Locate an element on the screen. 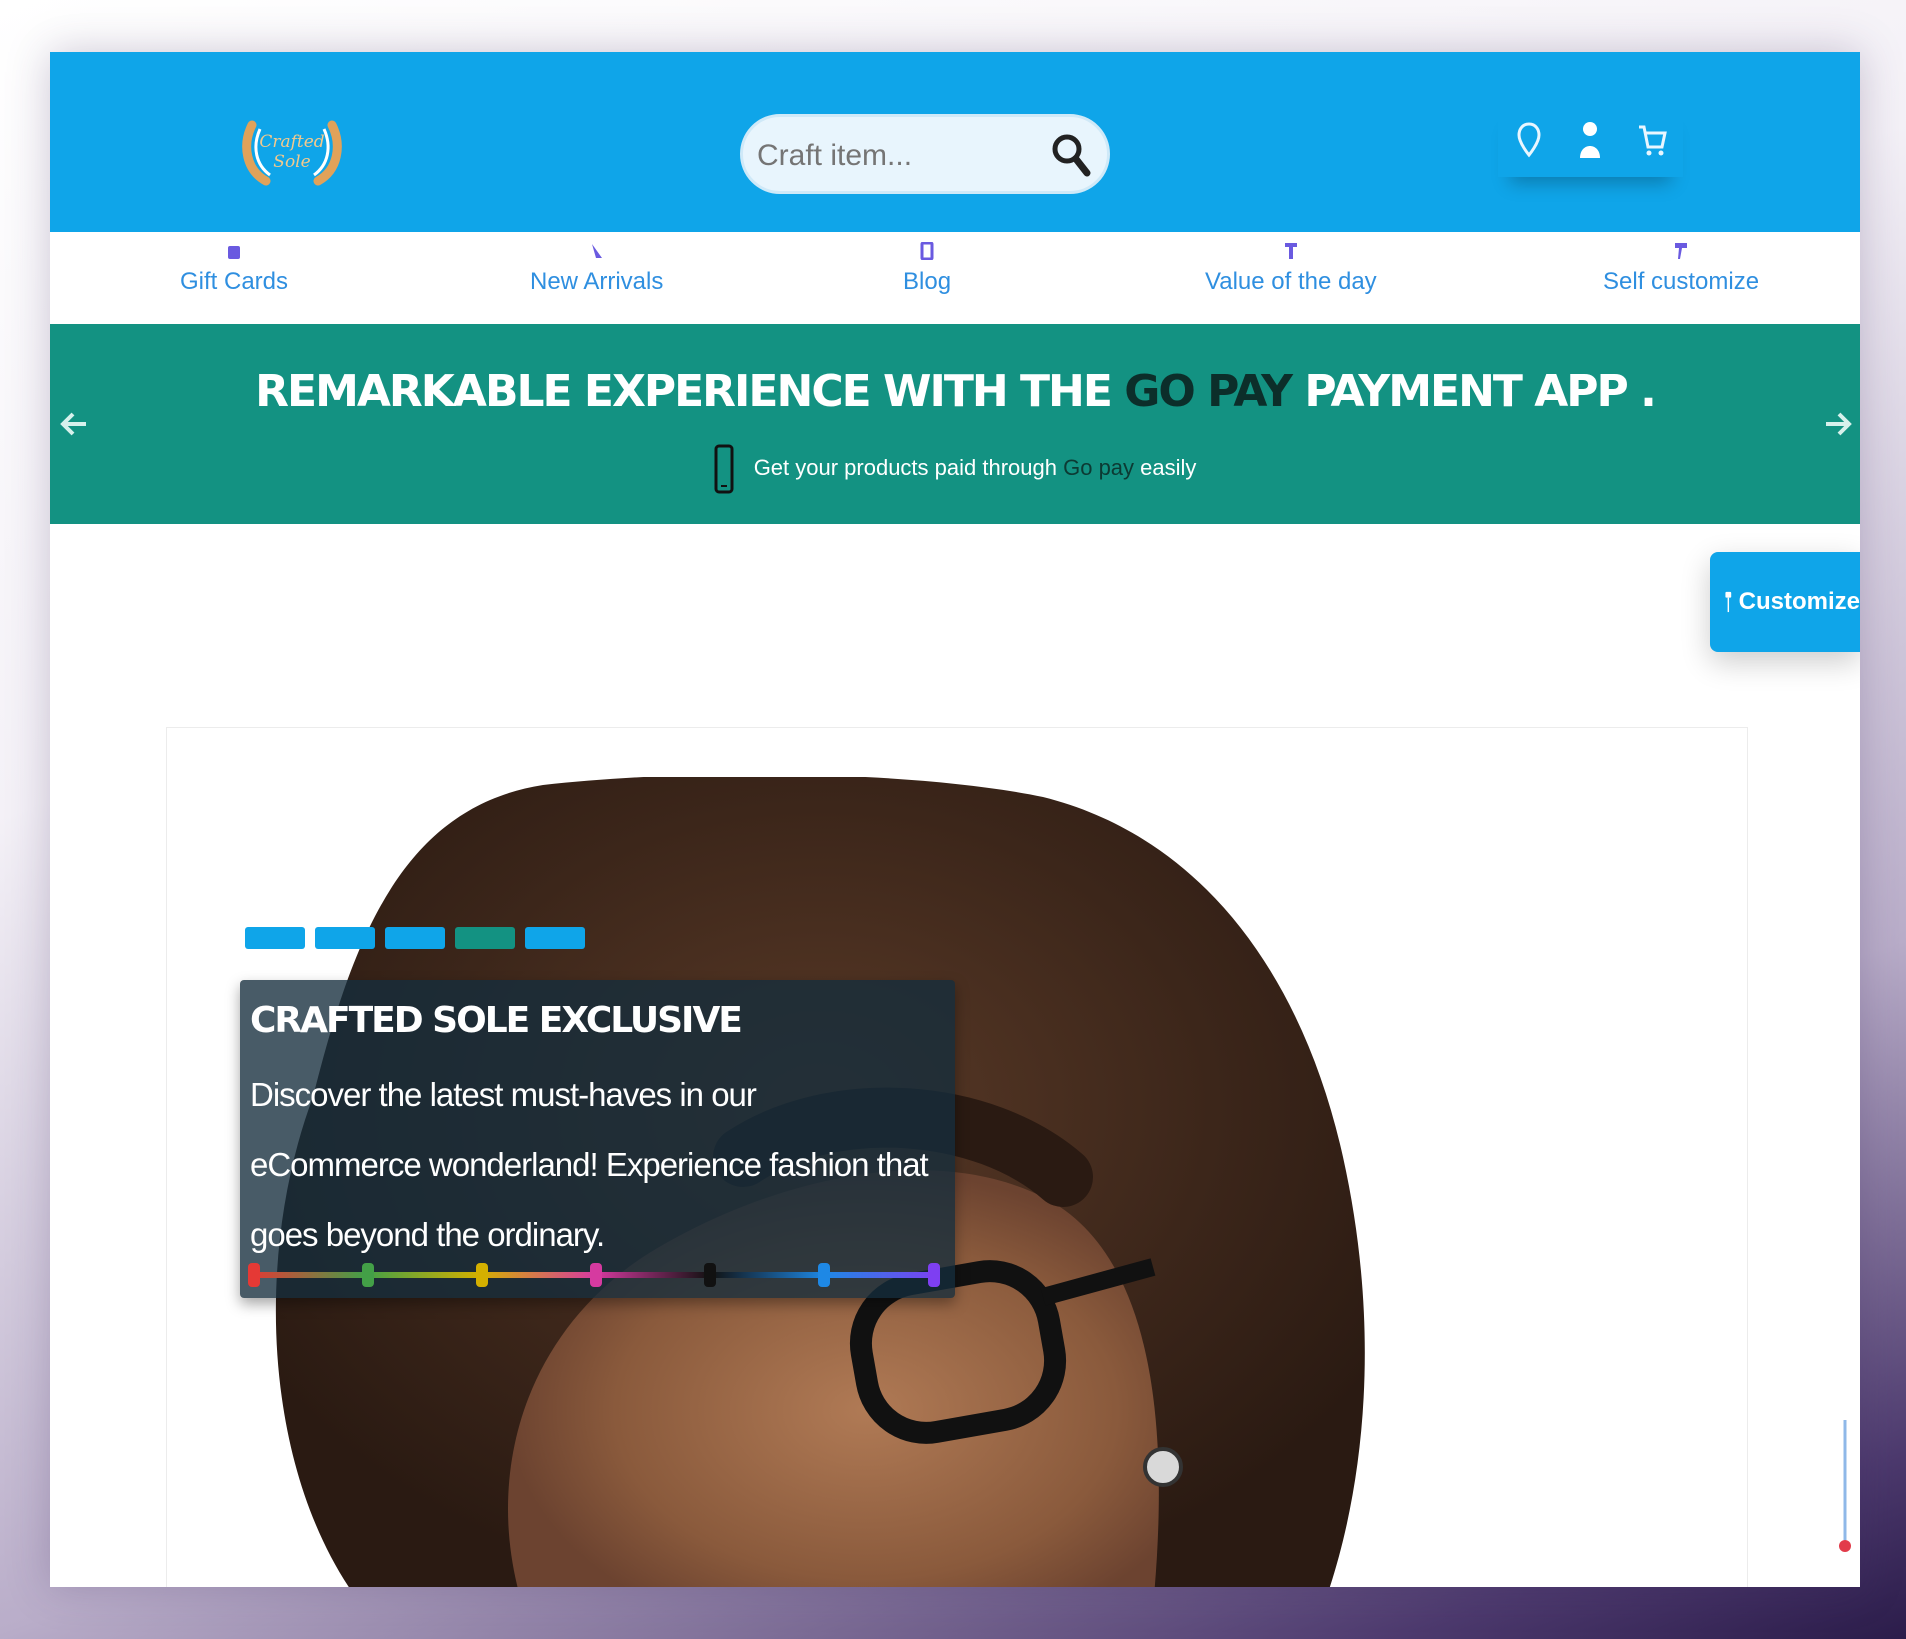  search-input is located at coordinates (902, 156).